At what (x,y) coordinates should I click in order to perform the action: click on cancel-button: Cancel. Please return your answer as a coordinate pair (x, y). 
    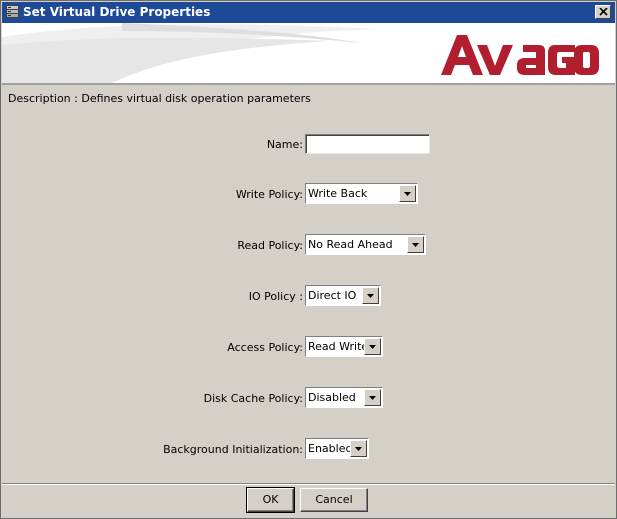
    Looking at the image, I should click on (334, 500).